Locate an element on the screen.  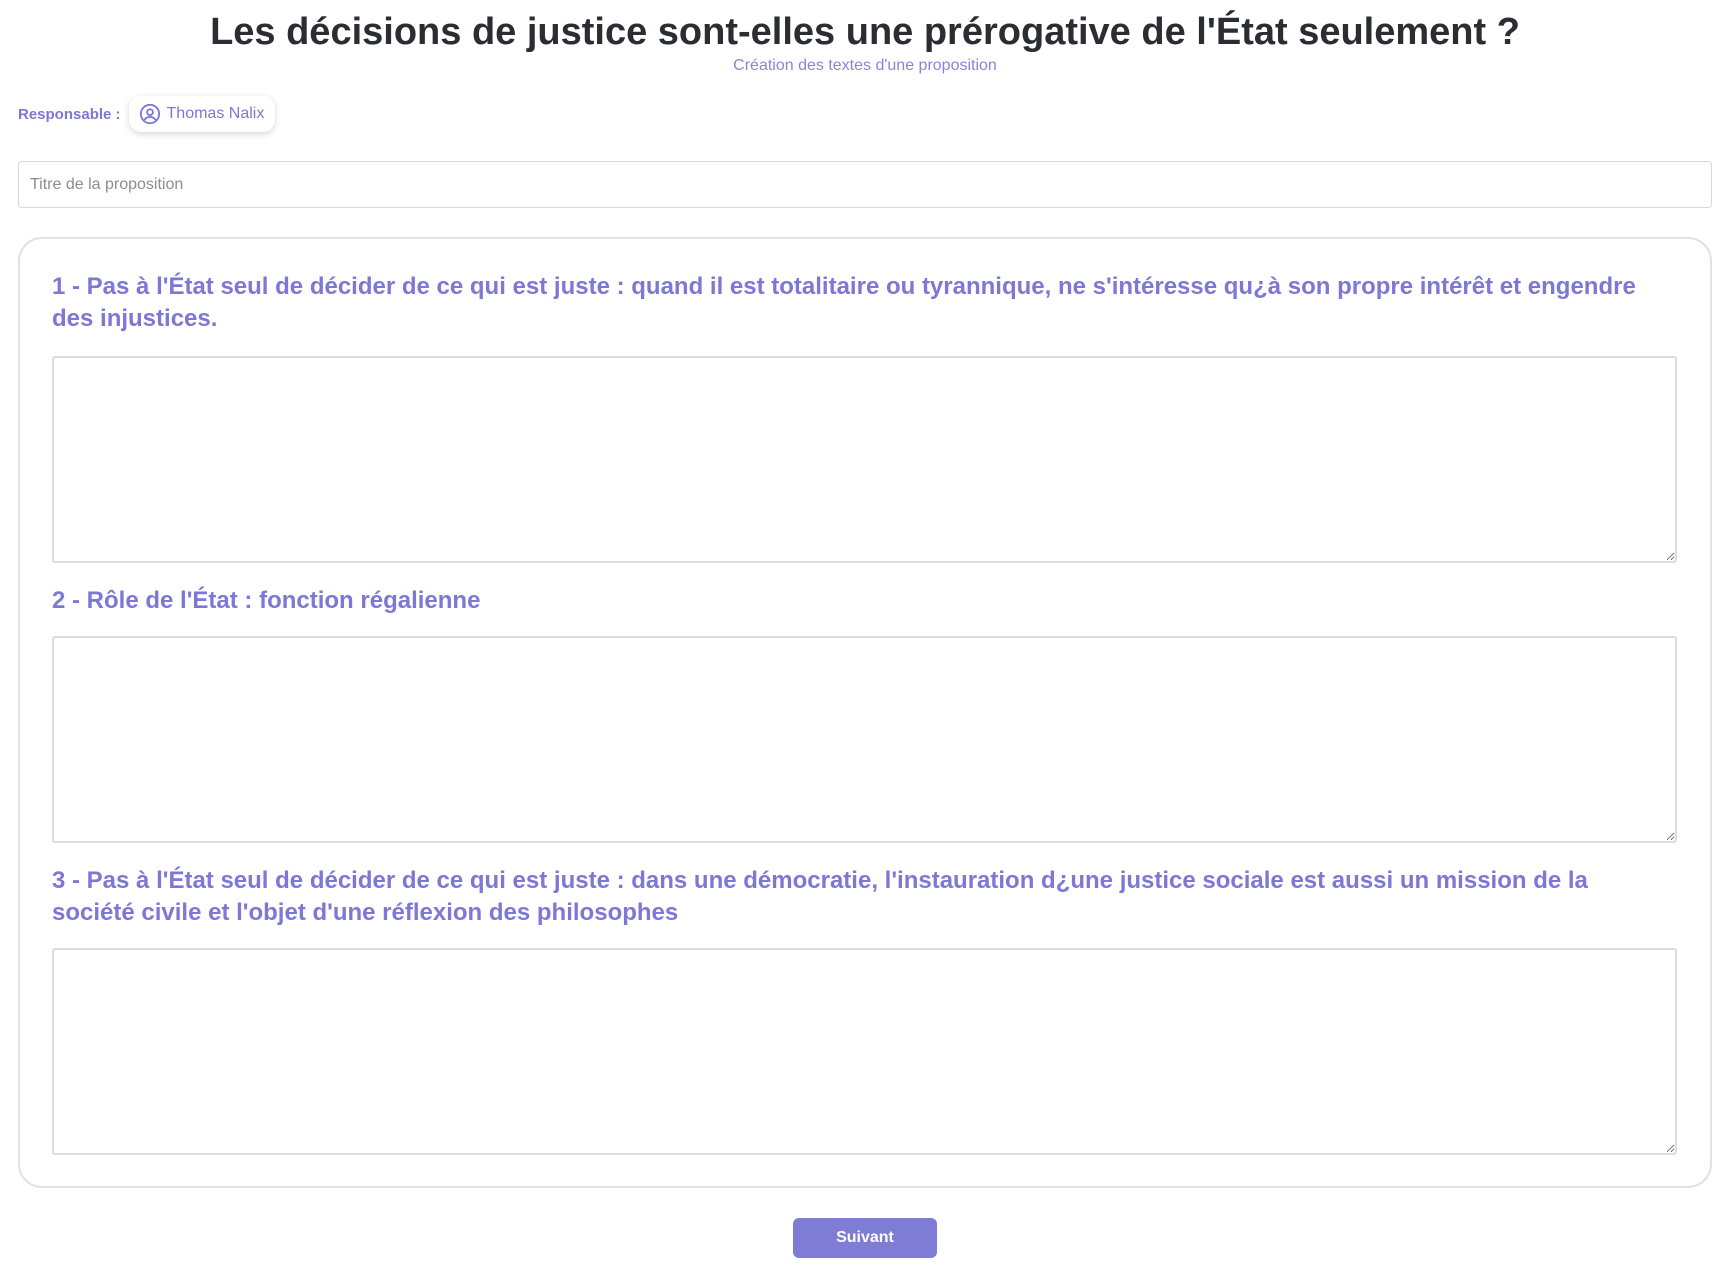
next-button: Suivant is located at coordinates (865, 1238).